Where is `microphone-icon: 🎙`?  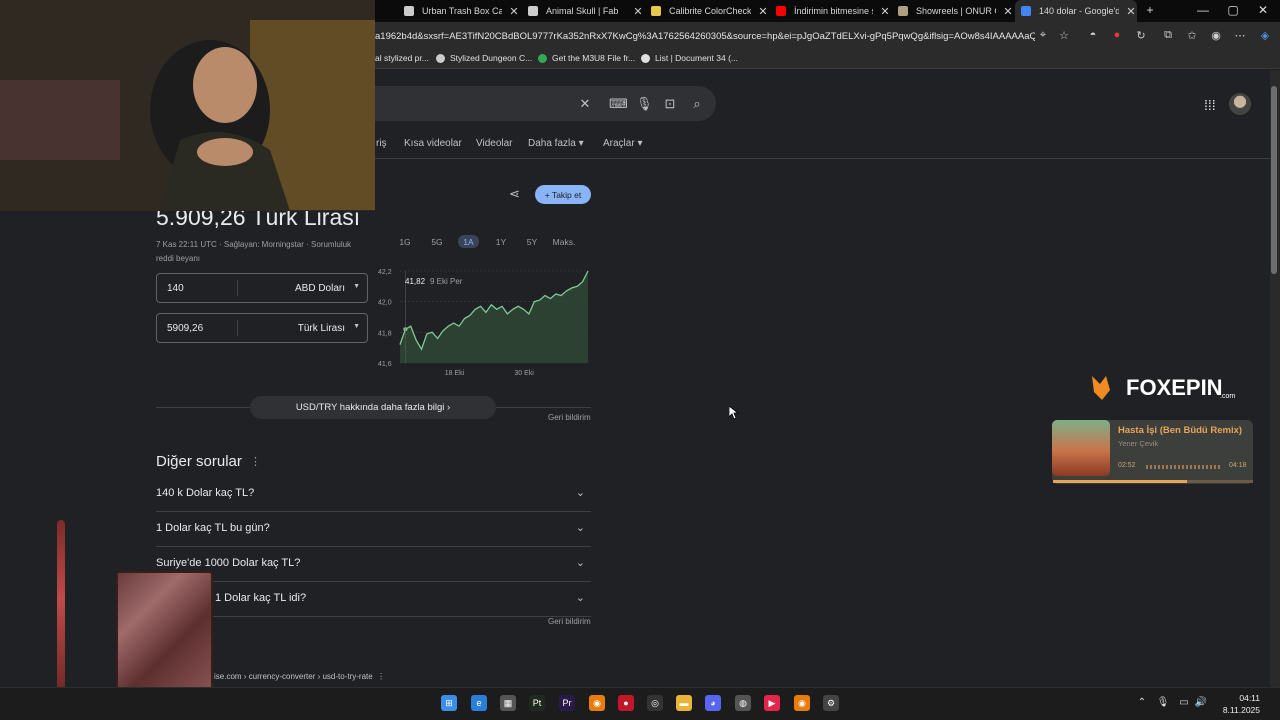 microphone-icon: 🎙 is located at coordinates (644, 104).